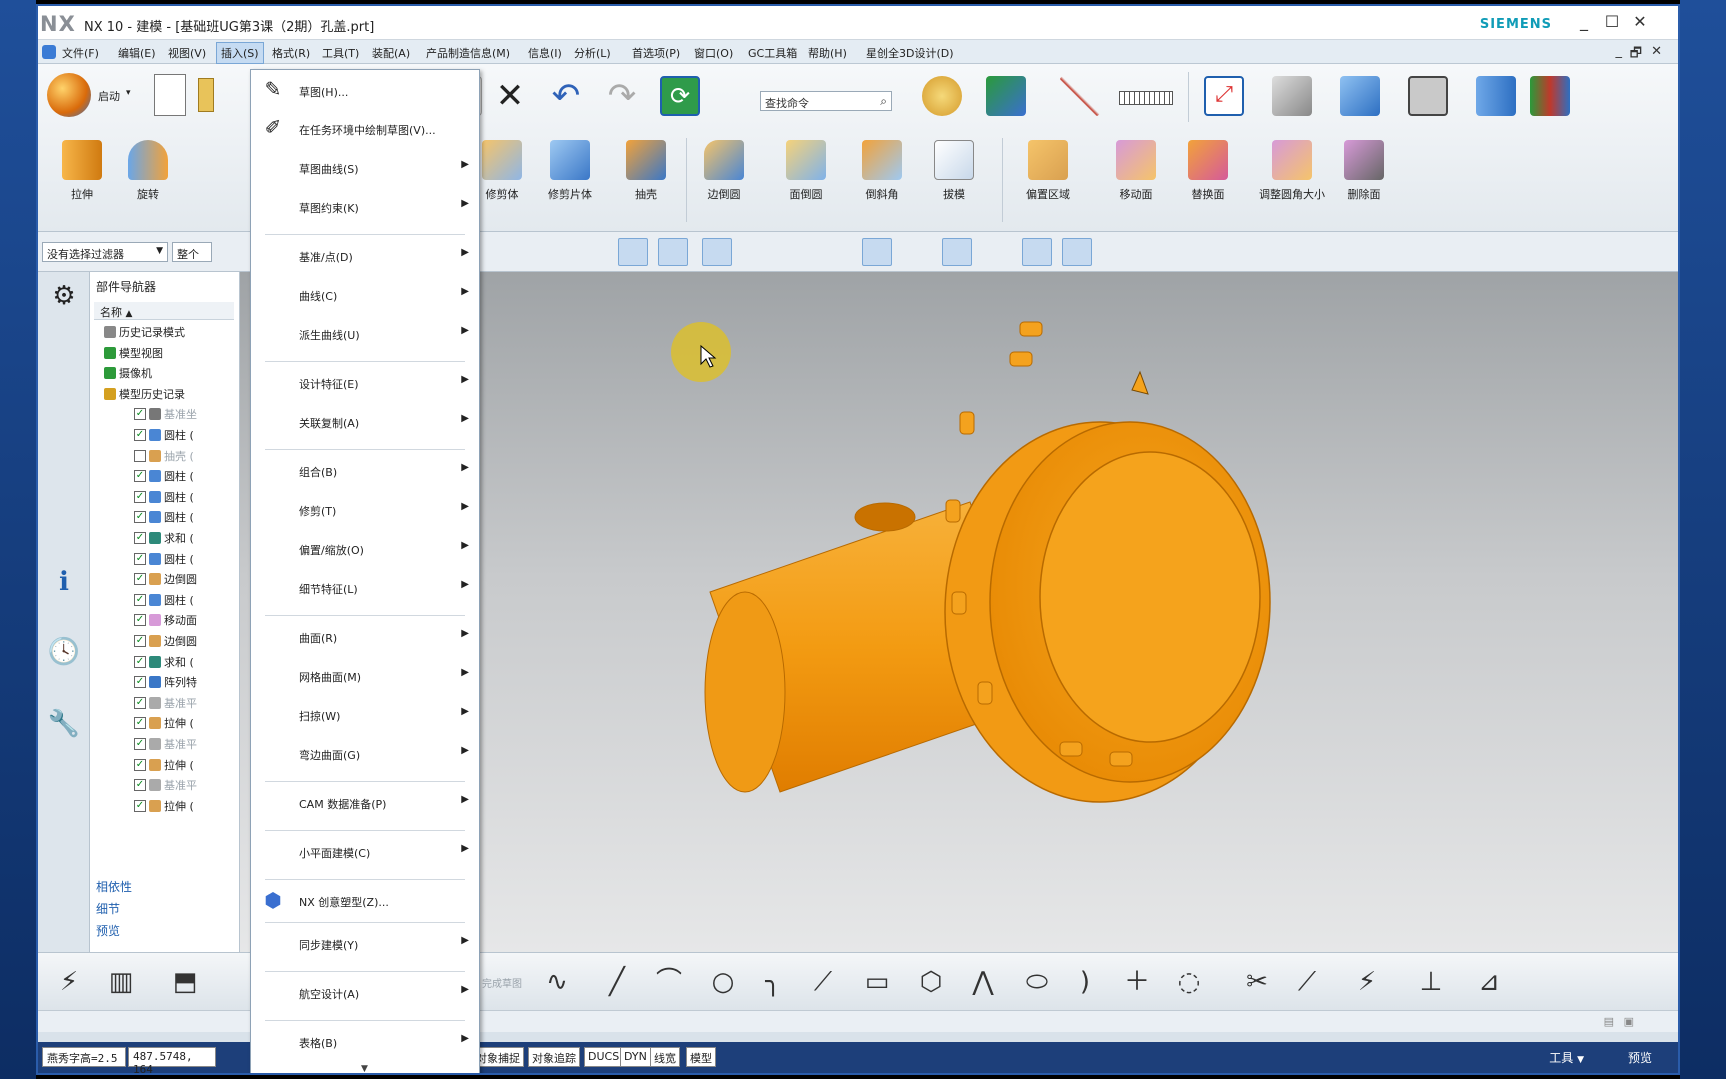 The height and width of the screenshot is (1079, 1726). I want to click on dyn-toggle: DYN, so click(635, 1057).